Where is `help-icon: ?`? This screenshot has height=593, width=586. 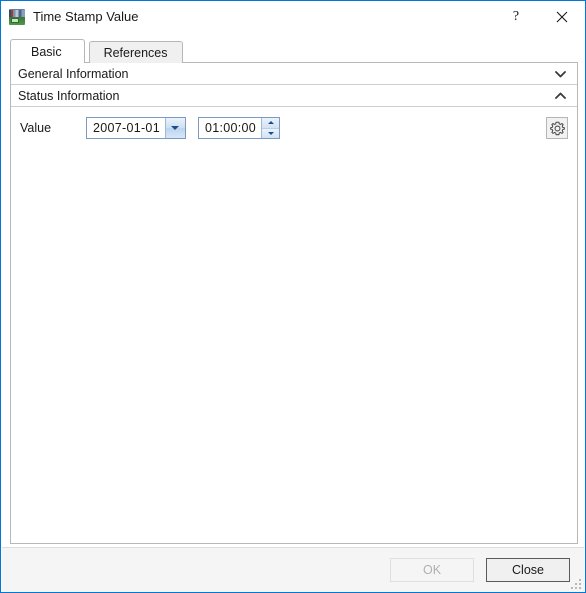
help-icon: ? is located at coordinates (516, 16).